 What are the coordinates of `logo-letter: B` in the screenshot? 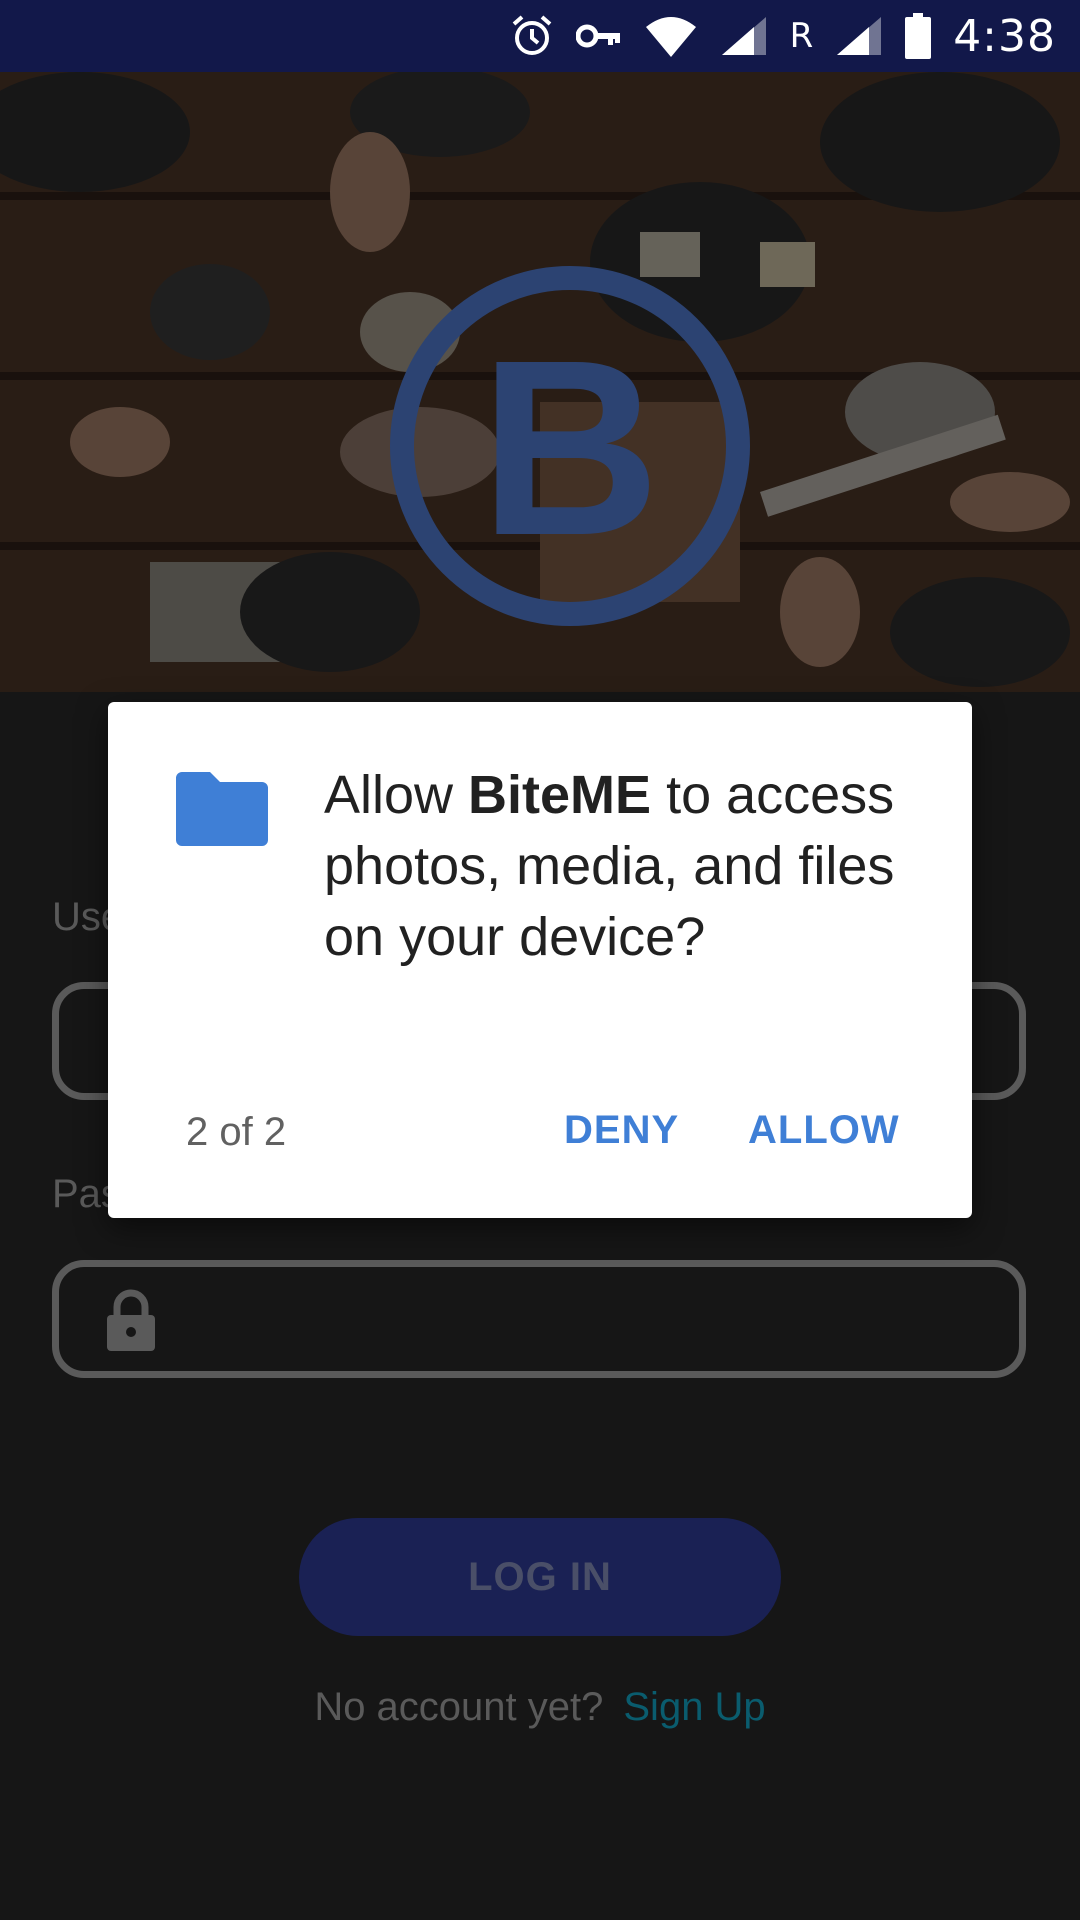 It's located at (570, 447).